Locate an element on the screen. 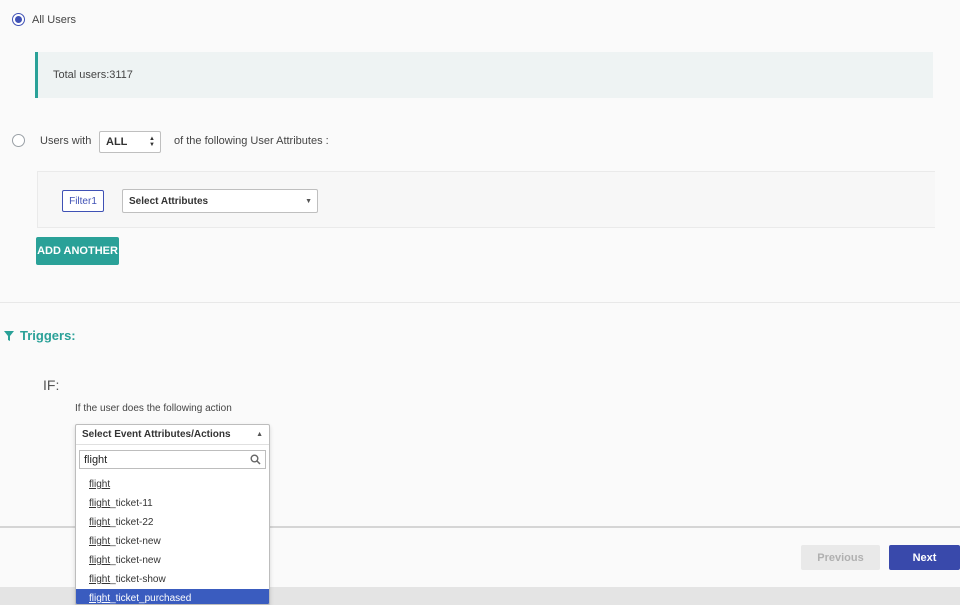 The height and width of the screenshot is (605, 960). next-label: Next is located at coordinates (924, 557).